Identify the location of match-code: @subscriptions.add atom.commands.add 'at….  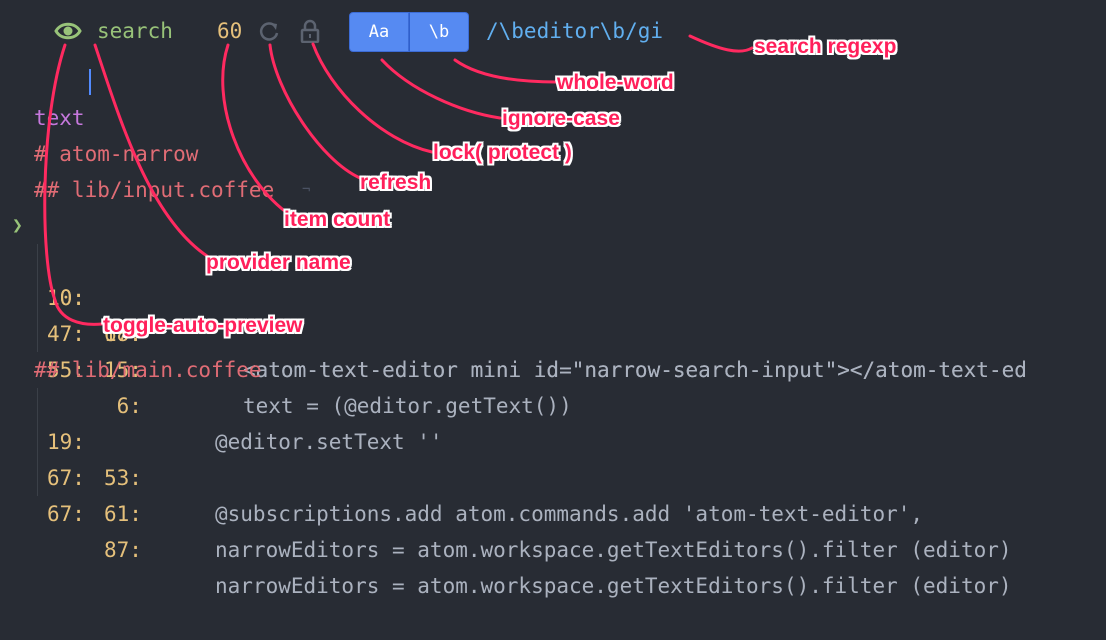
(569, 514).